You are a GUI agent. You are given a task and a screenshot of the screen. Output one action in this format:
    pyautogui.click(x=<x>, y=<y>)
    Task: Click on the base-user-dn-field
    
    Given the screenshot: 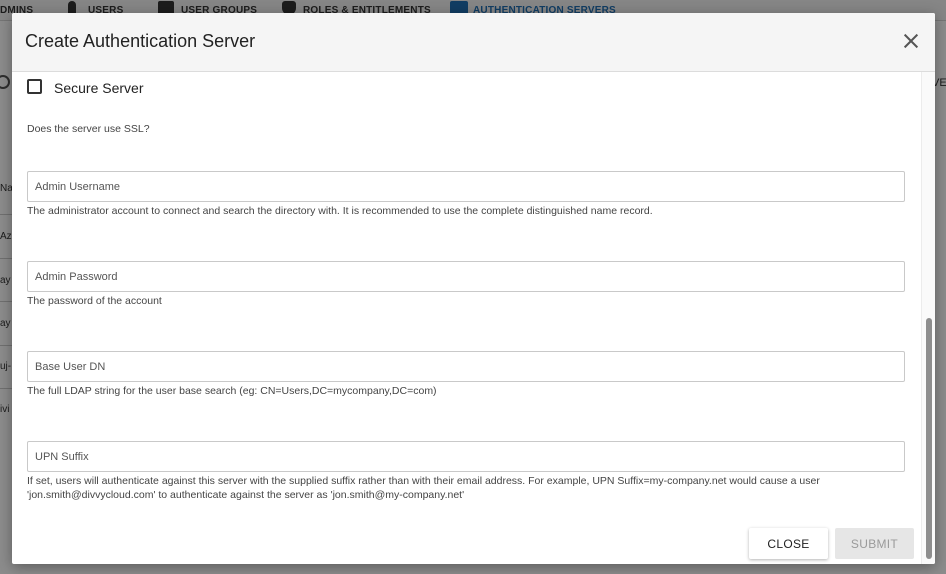 What is the action you would take?
    pyautogui.click(x=466, y=366)
    